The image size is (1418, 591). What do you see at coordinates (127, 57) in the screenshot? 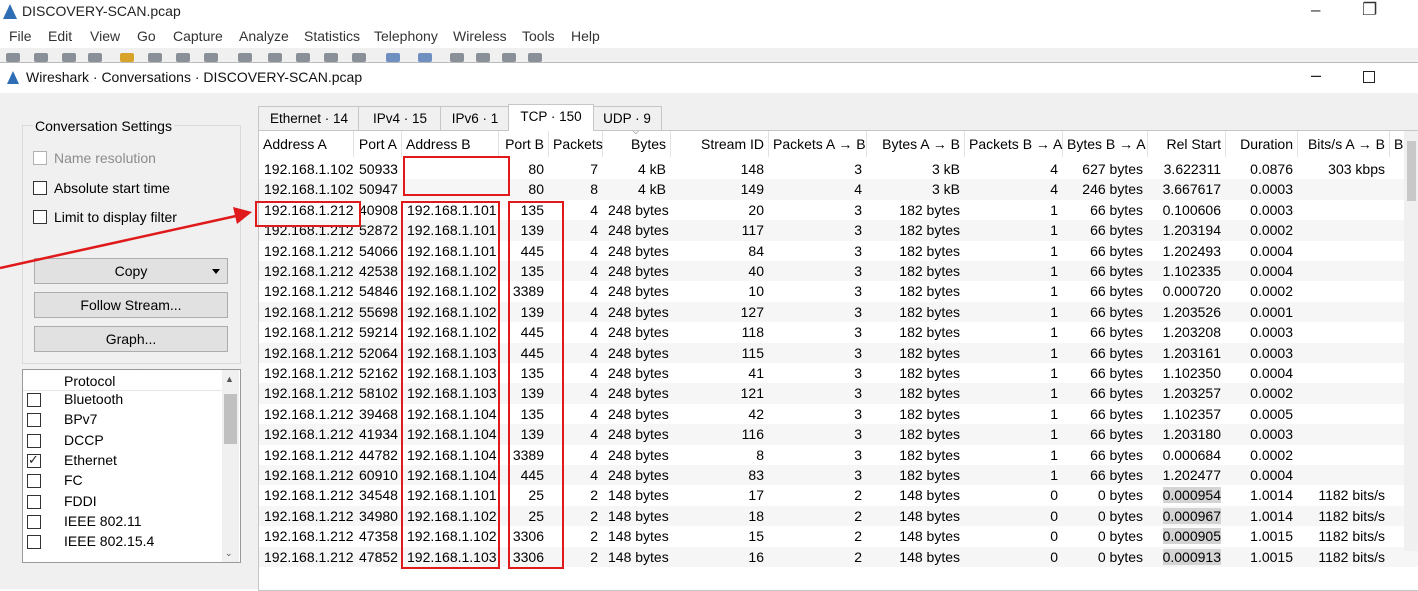
I see `open-file-icon` at bounding box center [127, 57].